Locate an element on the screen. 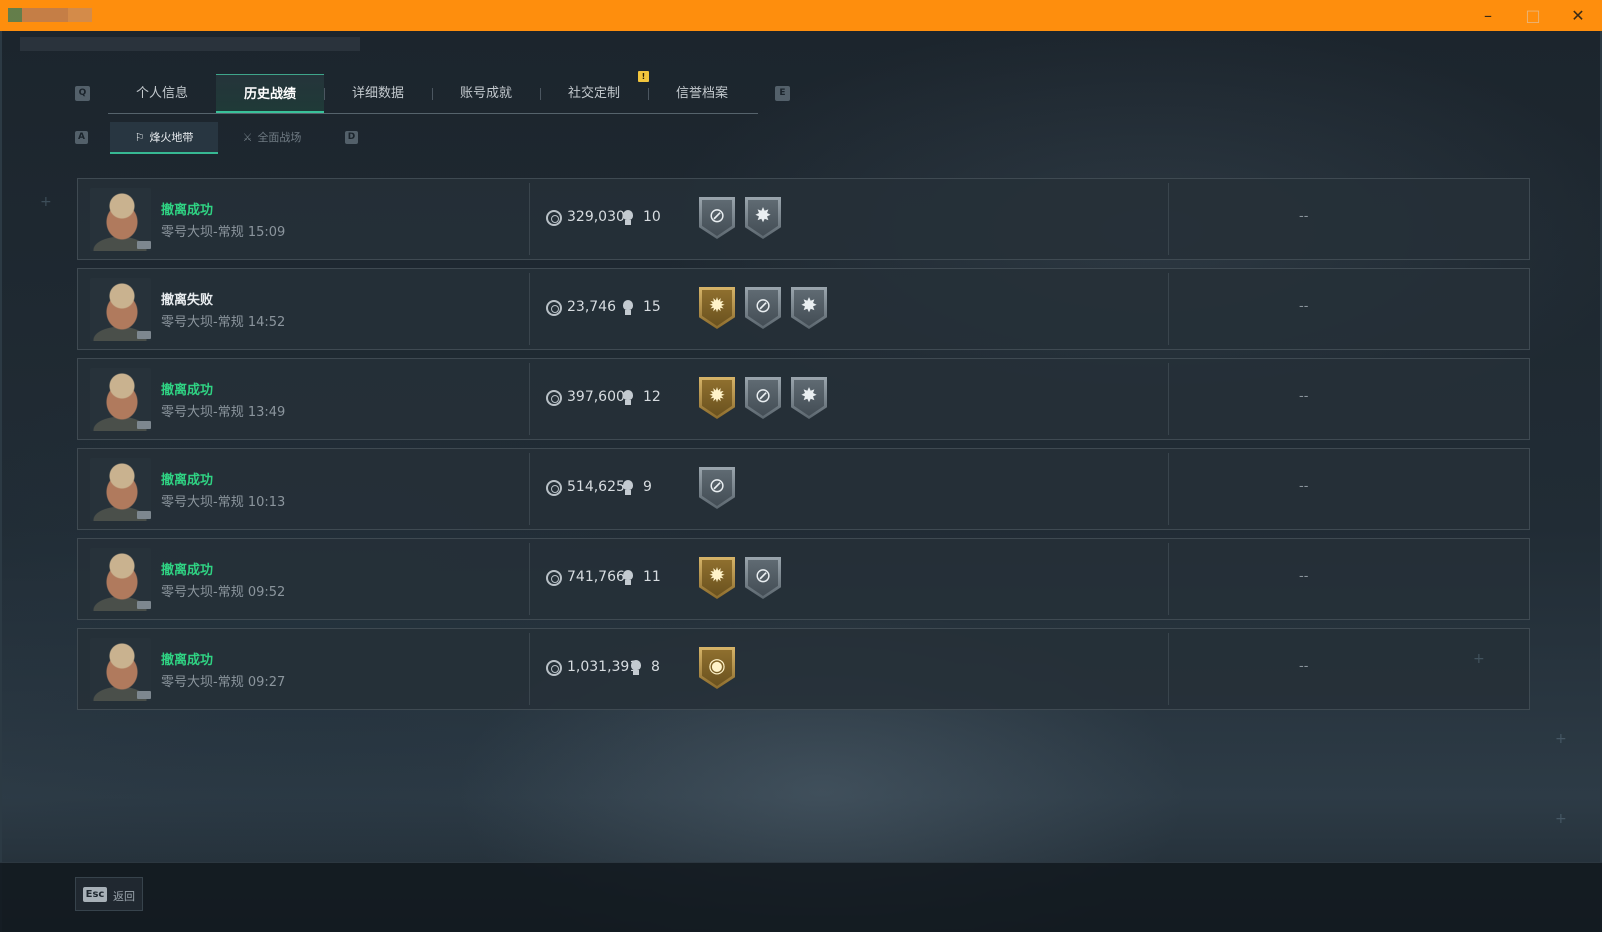 The width and height of the screenshot is (1602, 932). maximize-button: □ is located at coordinates (1533, 16).